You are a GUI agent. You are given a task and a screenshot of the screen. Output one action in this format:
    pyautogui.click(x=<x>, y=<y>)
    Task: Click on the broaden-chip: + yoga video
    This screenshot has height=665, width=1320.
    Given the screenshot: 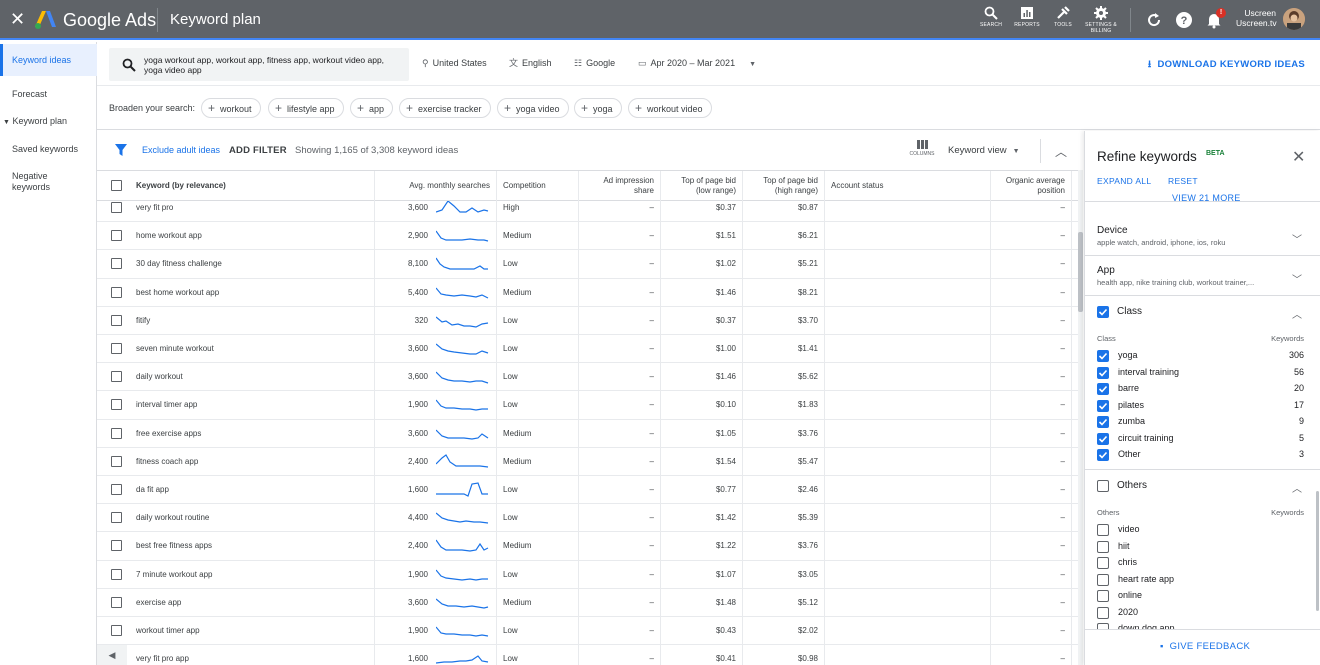 What is the action you would take?
    pyautogui.click(x=533, y=108)
    